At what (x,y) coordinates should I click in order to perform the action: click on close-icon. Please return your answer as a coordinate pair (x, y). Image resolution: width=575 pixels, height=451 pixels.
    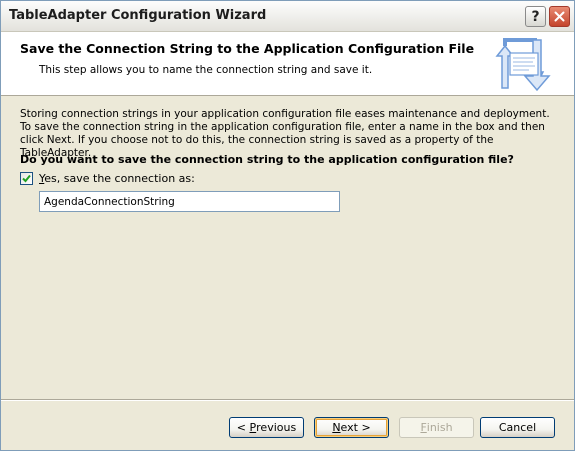
    Looking at the image, I should click on (559, 16).